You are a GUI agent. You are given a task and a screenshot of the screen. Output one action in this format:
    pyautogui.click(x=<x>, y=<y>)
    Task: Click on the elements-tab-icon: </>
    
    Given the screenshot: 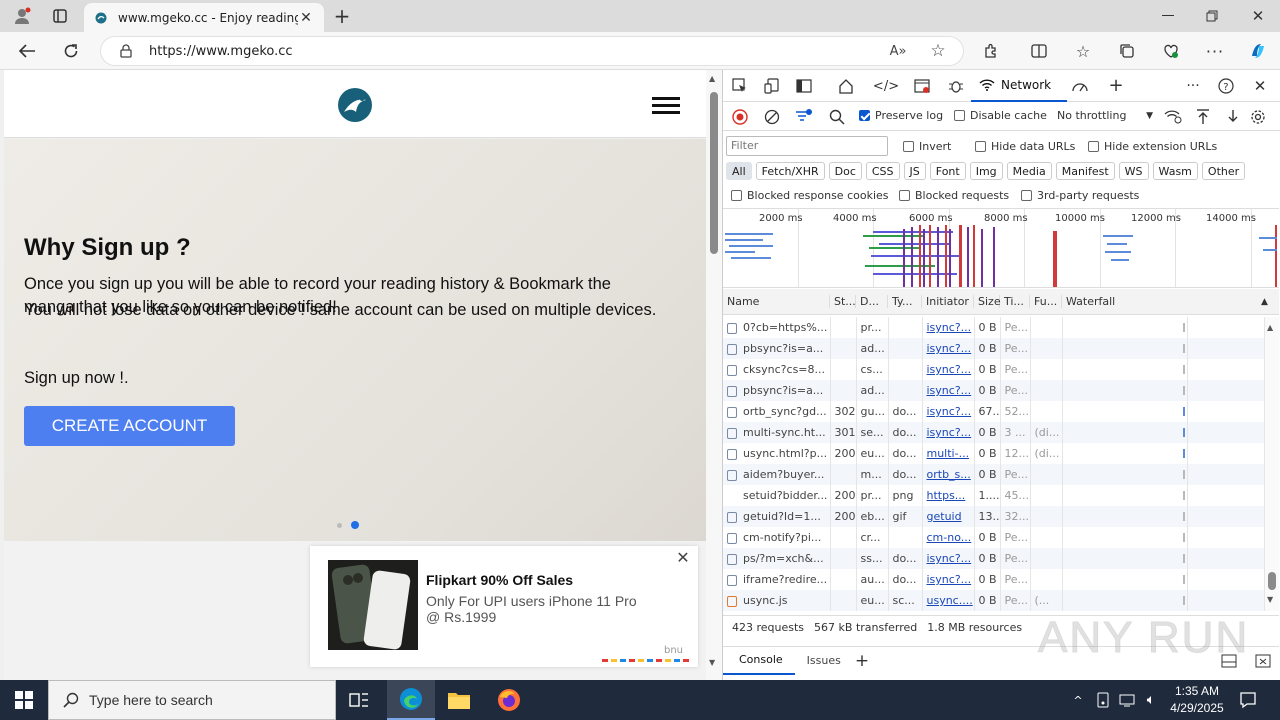 What is the action you would take?
    pyautogui.click(x=886, y=86)
    